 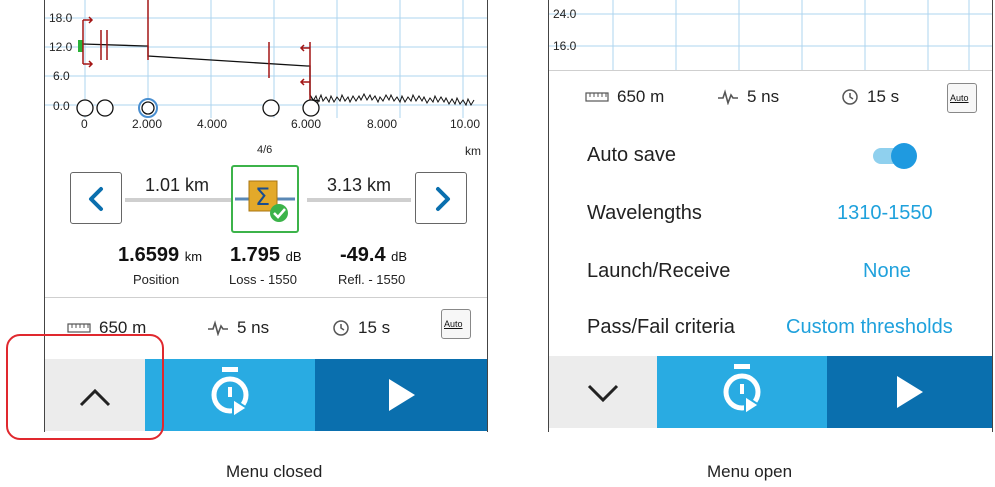 I want to click on pass-fail-value: Custom thresholds, so click(x=869, y=327).